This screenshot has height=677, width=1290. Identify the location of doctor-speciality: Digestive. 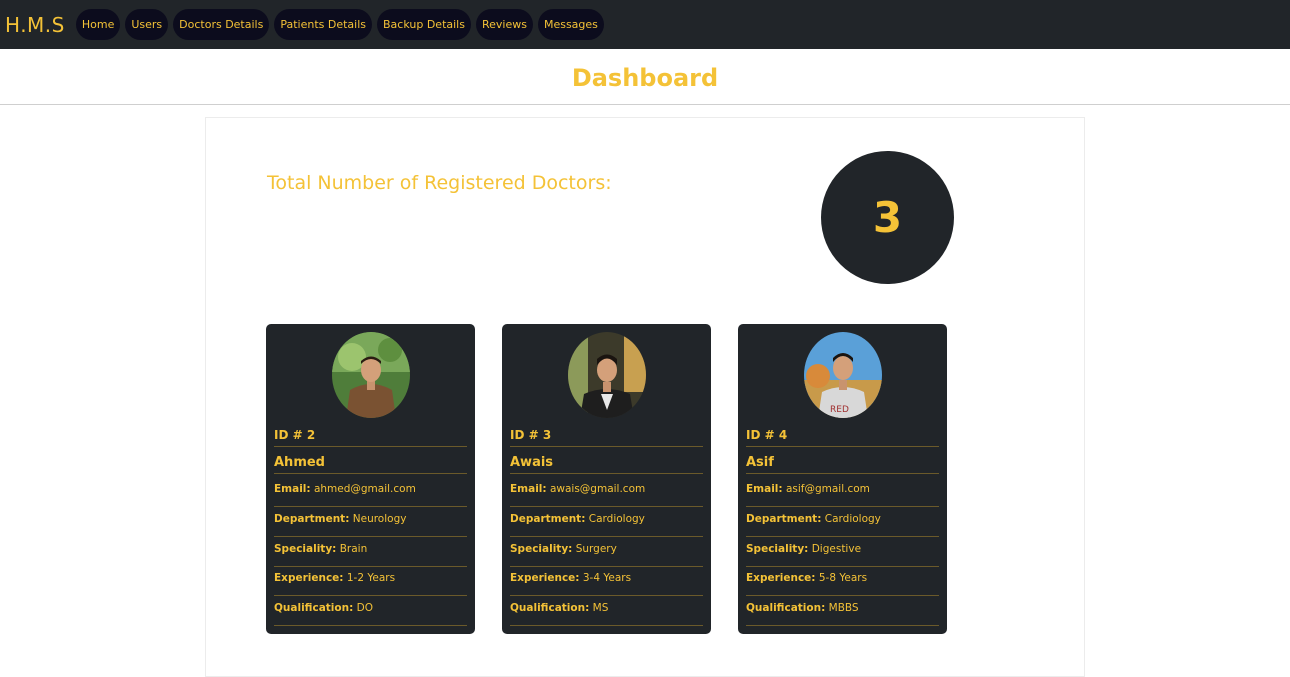
(836, 549).